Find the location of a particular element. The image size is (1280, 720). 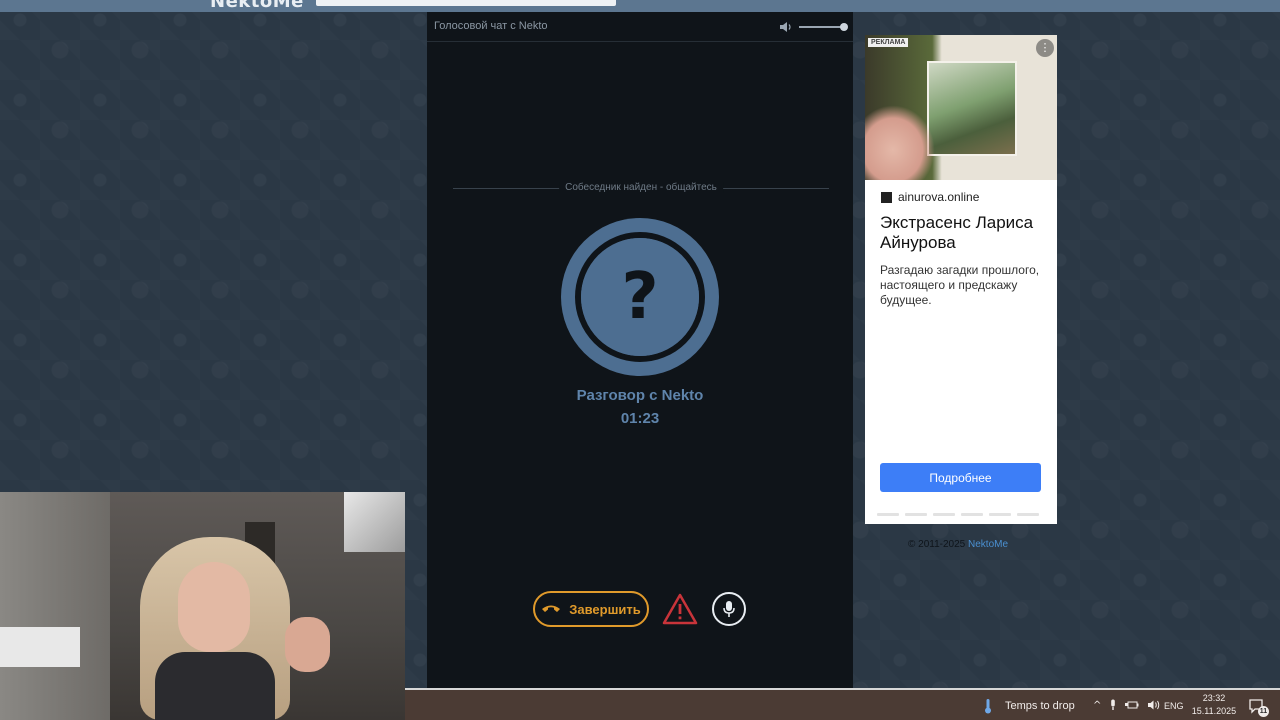

ad-domain: ainurova.online is located at coordinates (938, 197).